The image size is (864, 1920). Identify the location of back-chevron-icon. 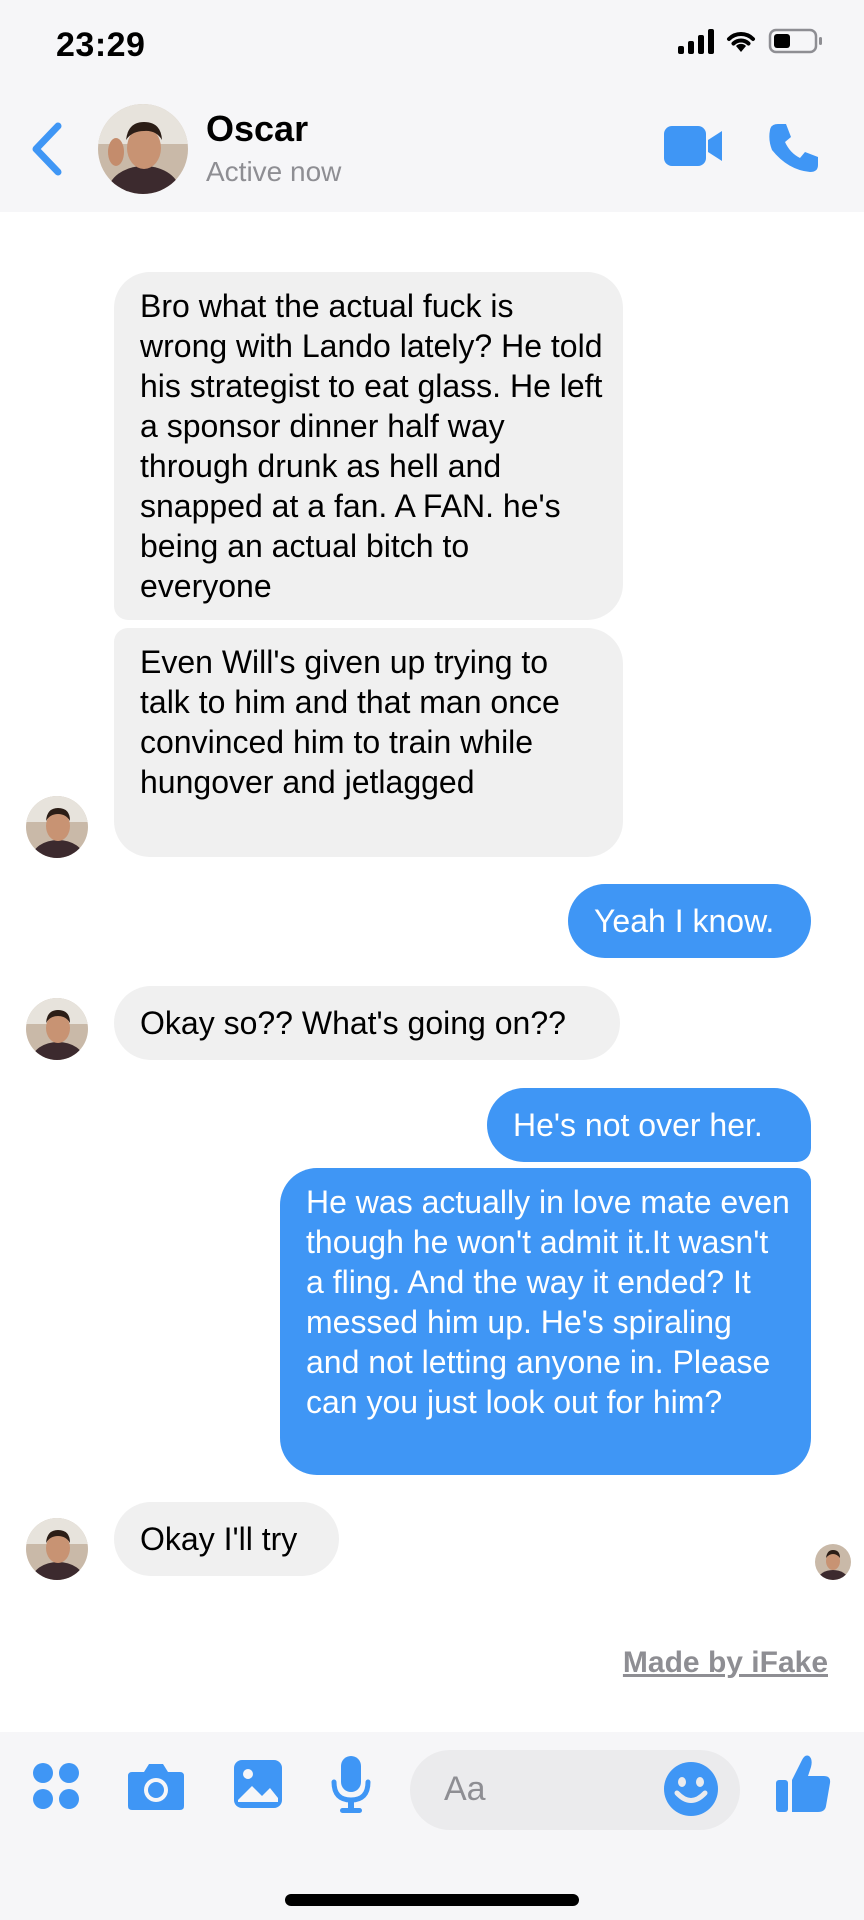
(48, 149).